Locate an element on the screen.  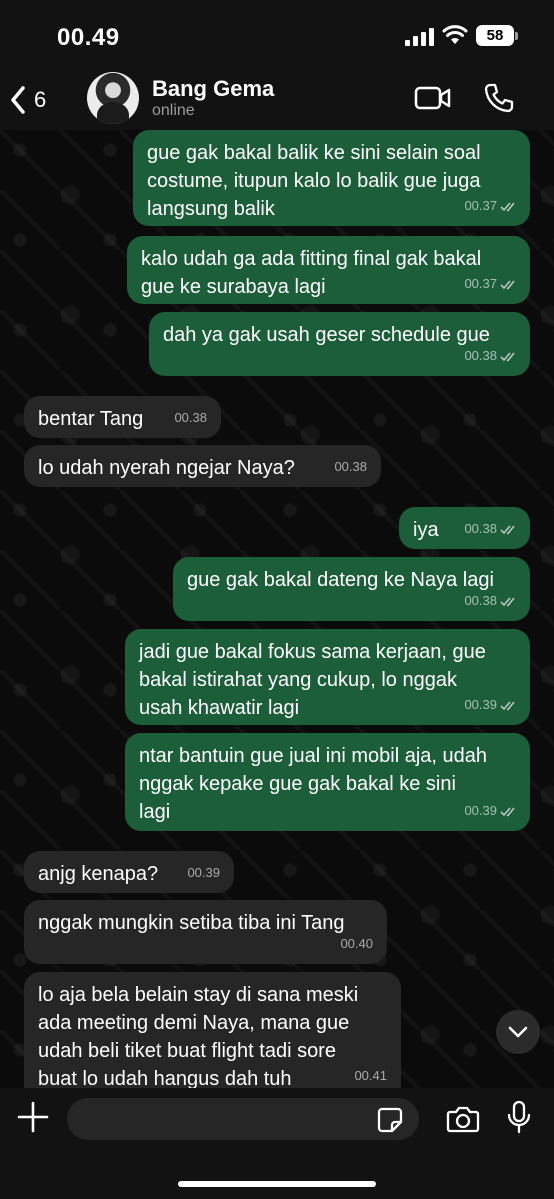
chat-header: 6 Bang Gema online is located at coordinates (277, 100).